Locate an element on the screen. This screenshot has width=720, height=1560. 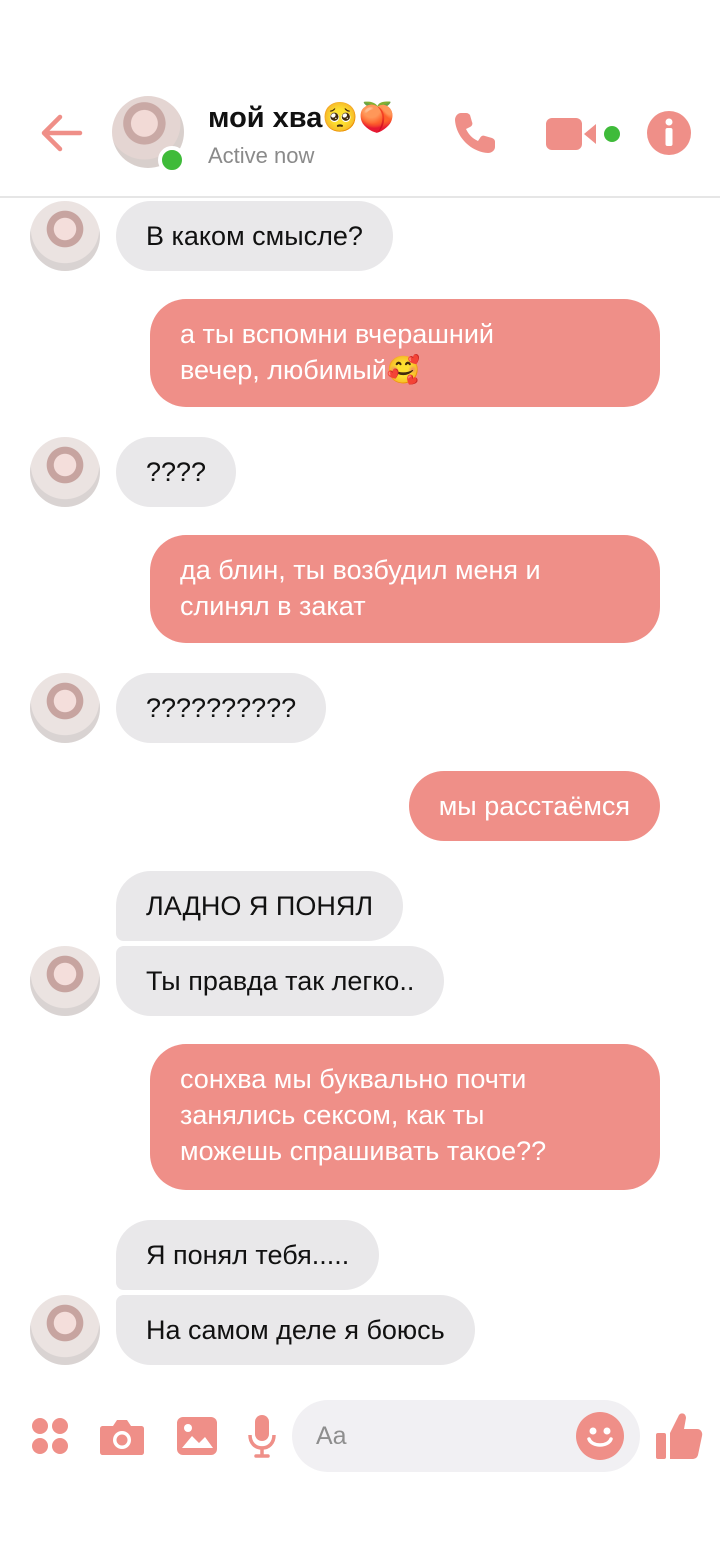
incoming-message: ?????????? is located at coordinates (221, 708).